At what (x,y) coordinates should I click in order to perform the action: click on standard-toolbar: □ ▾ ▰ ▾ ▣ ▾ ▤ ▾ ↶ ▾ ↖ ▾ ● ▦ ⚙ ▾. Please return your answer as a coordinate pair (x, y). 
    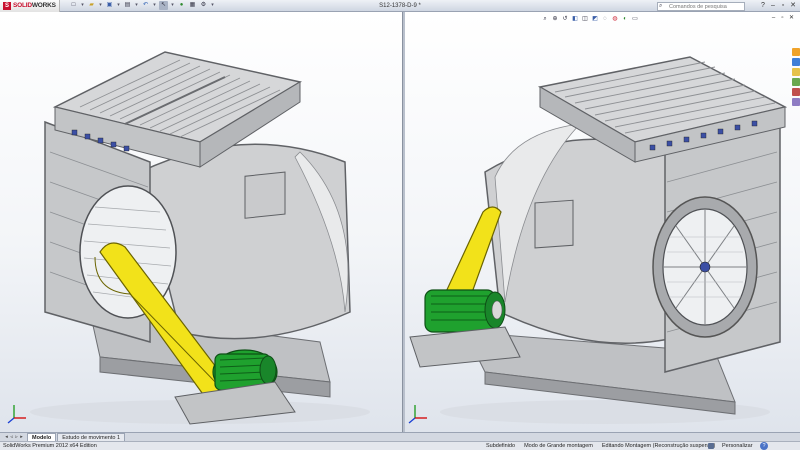
    Looking at the image, I should click on (142, 6).